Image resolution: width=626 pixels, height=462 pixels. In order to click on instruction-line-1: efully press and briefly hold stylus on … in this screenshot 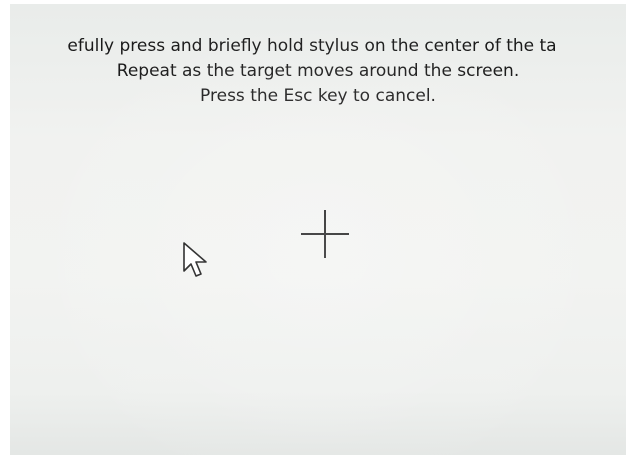, I will do `click(312, 46)`.